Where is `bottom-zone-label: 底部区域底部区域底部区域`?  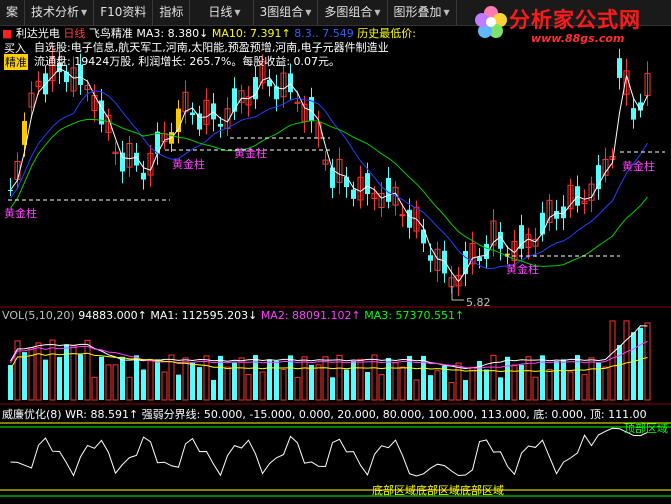
bottom-zone-label: 底部区域底部区域底部区域 is located at coordinates (438, 490).